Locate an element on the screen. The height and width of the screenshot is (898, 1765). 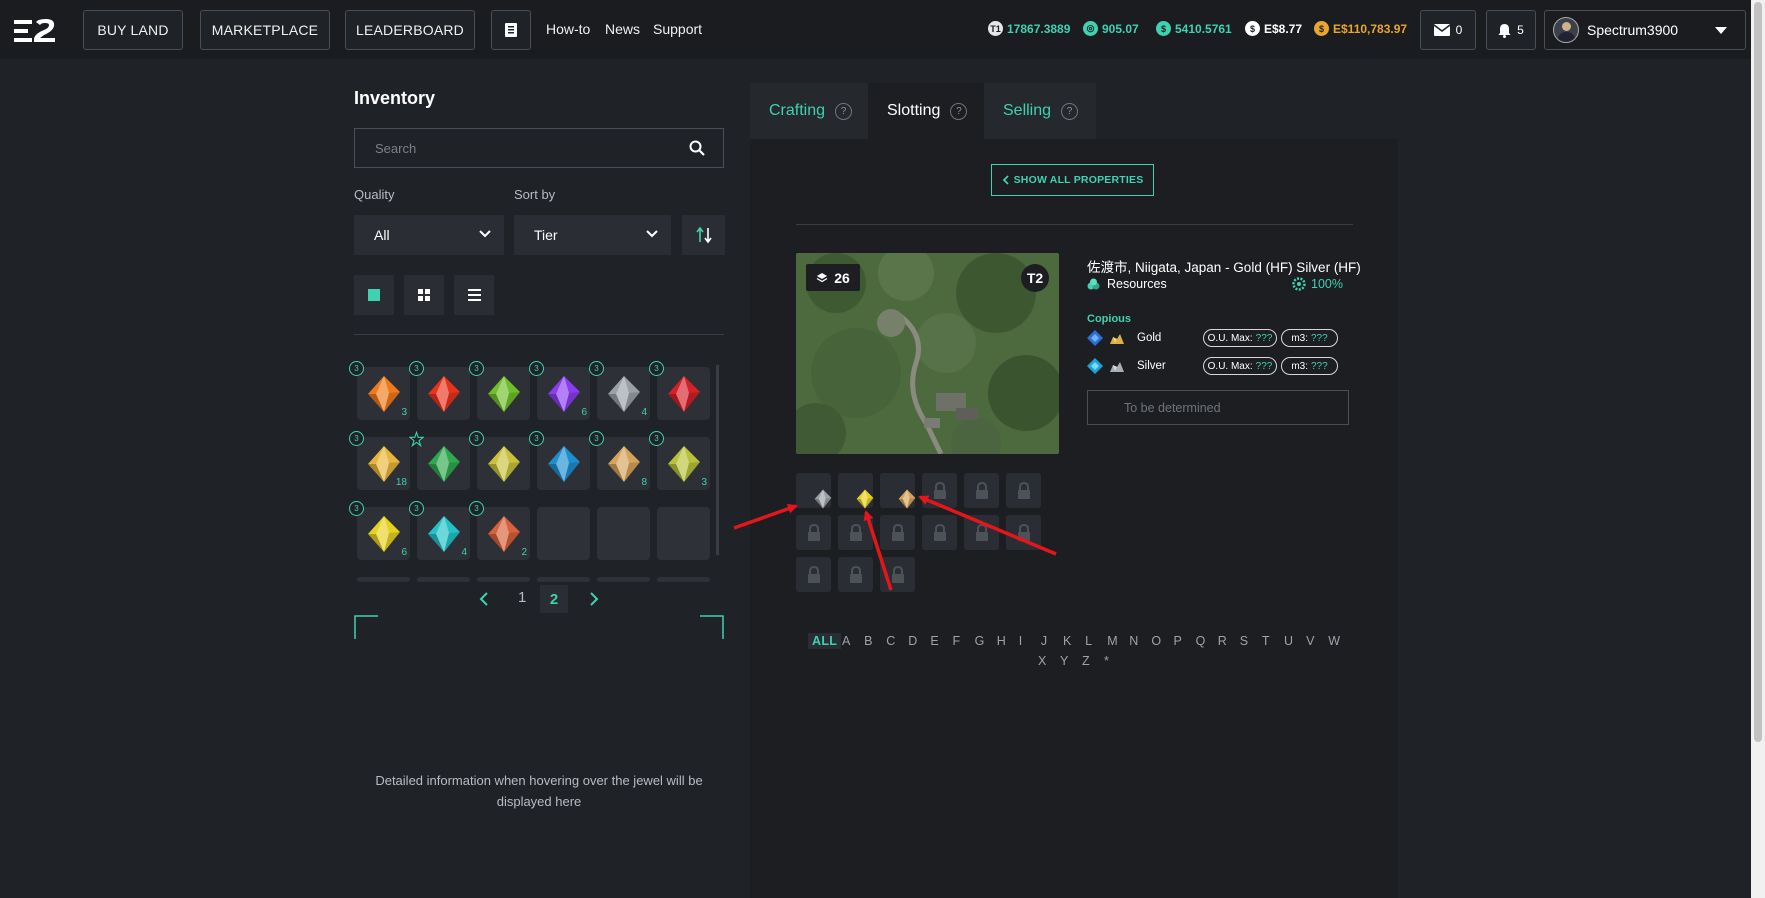
alphabet-filter-letter: N is located at coordinates (1133, 641).